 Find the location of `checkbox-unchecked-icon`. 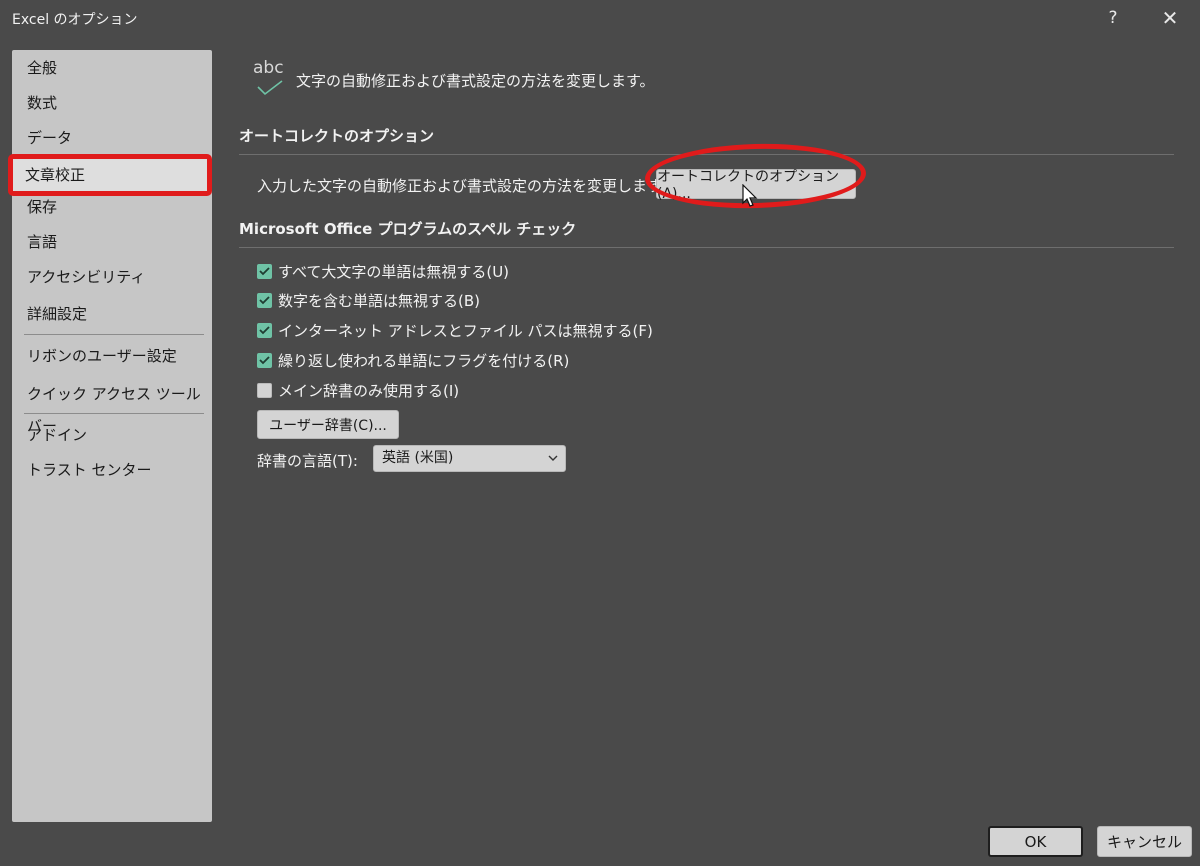

checkbox-unchecked-icon is located at coordinates (264, 390).